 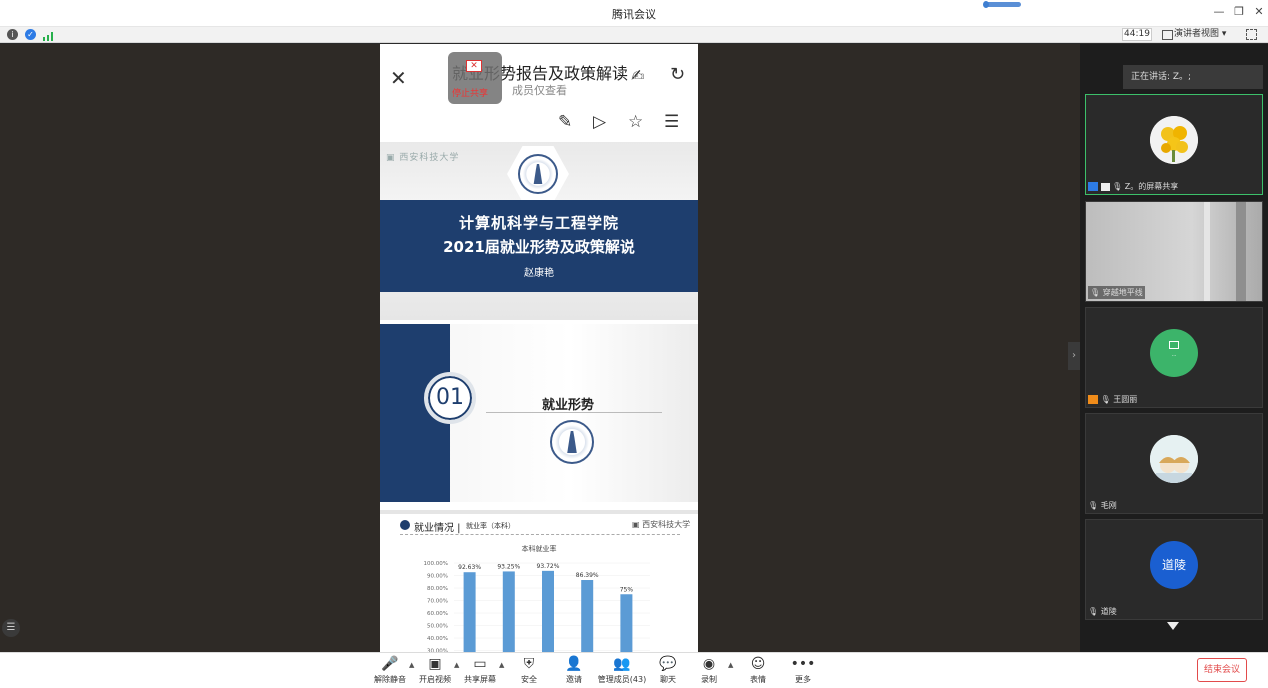 I want to click on participant-tile: 道陵 🎙 道陵, so click(x=1174, y=569).